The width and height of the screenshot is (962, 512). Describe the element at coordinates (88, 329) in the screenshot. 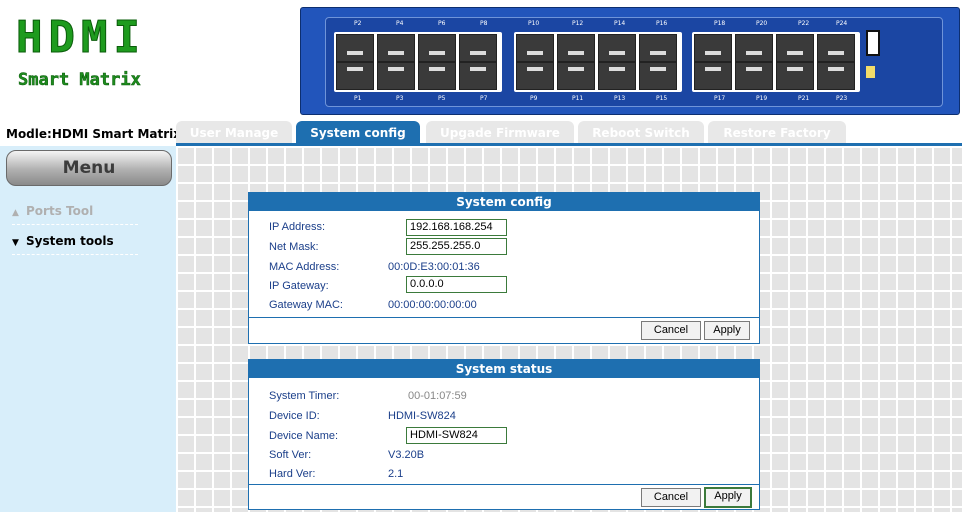

I see `sidebar: Menu ▲ Ports Tool ▼ System tools` at that location.